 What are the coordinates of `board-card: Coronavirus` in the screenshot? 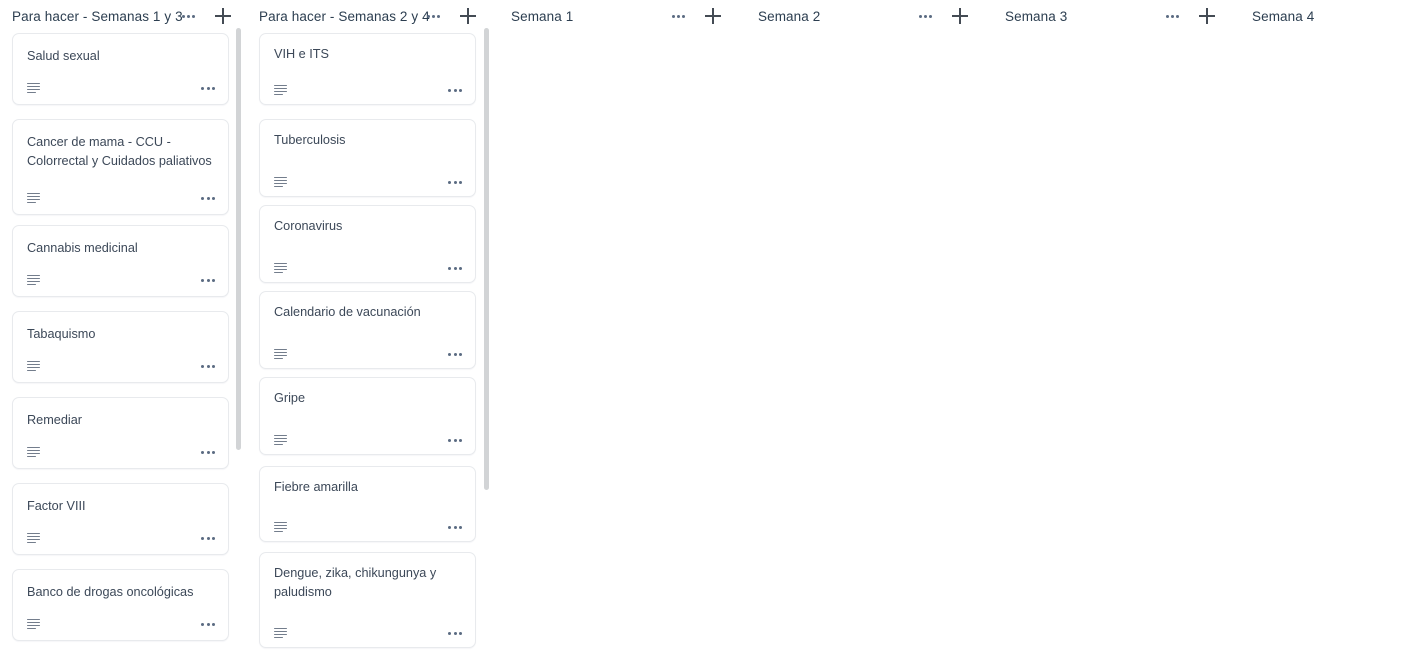 It's located at (367, 244).